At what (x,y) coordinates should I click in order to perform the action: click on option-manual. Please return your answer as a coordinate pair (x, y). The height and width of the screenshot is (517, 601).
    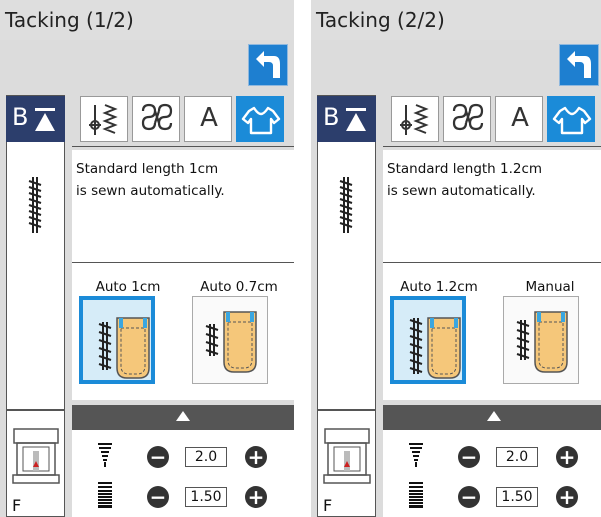
    Looking at the image, I should click on (541, 340).